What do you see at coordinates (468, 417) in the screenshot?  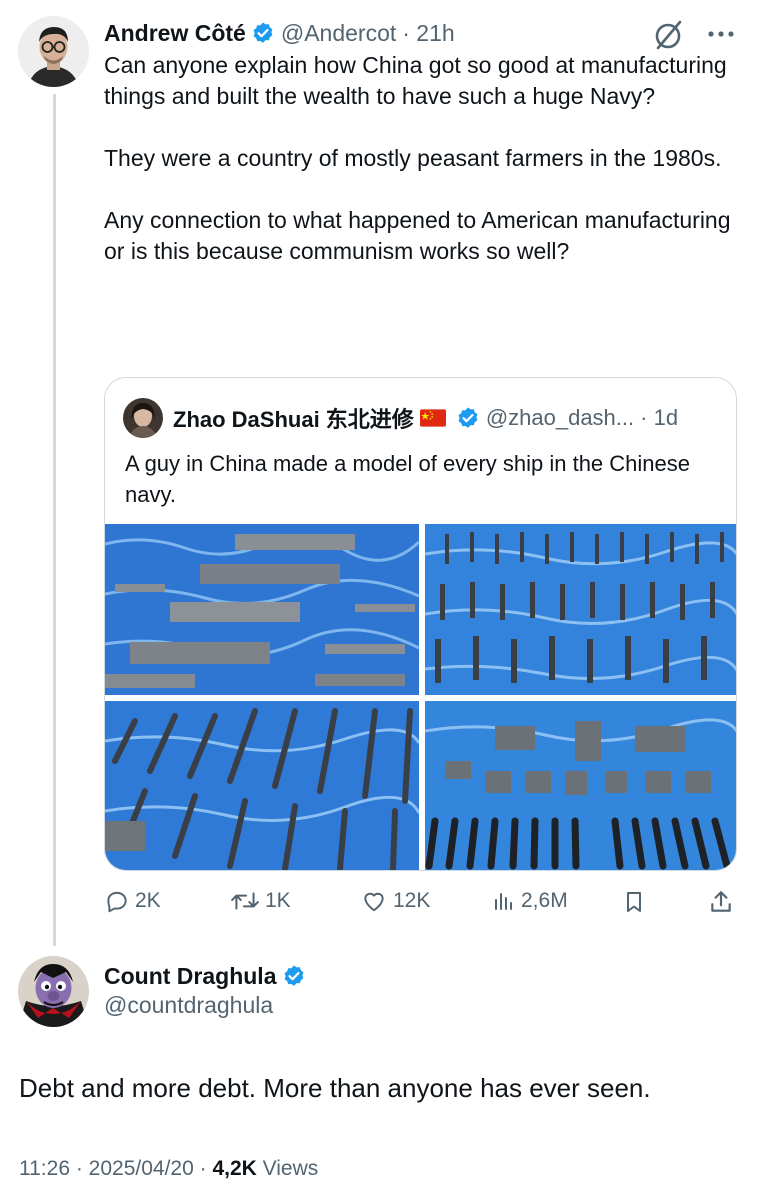 I see `quote-verified-badge-icon` at bounding box center [468, 417].